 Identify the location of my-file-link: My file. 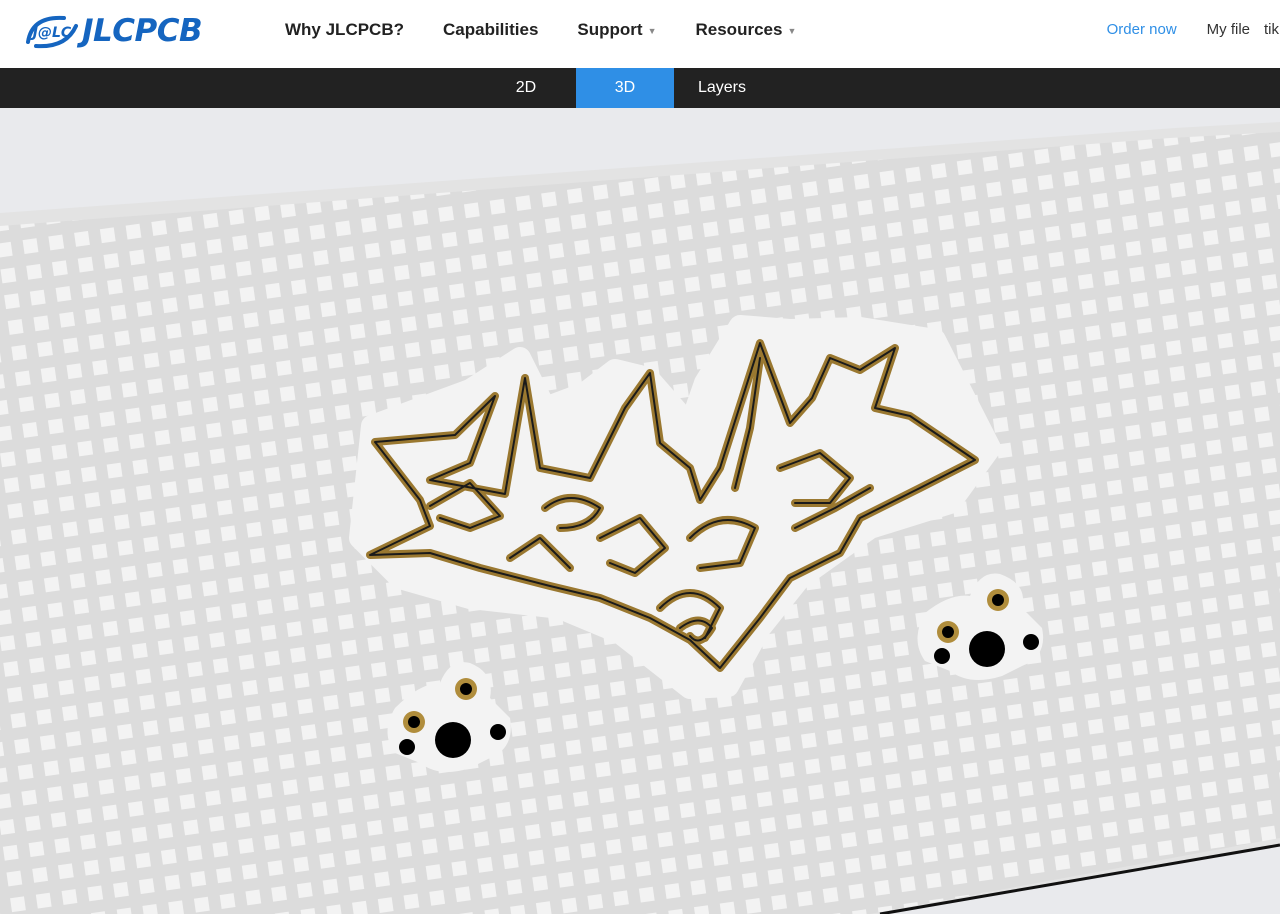
(1228, 29).